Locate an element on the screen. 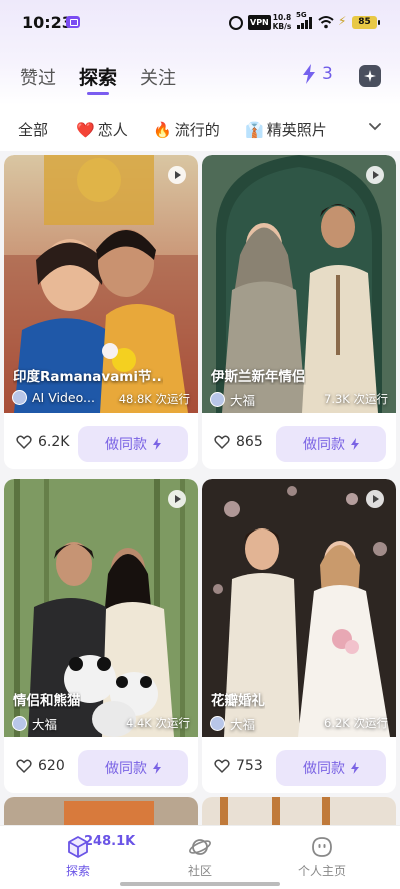 The width and height of the screenshot is (400, 889). heart-icon: ❤️ is located at coordinates (85, 129).